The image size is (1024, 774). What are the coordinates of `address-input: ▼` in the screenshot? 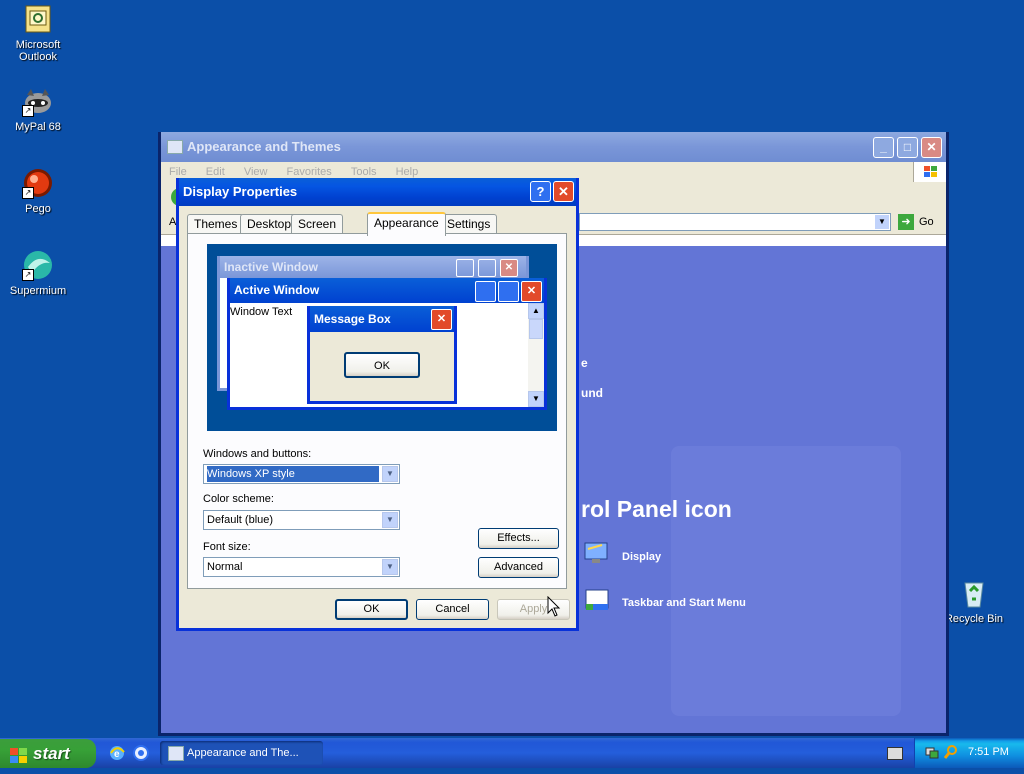 It's located at (735, 222).